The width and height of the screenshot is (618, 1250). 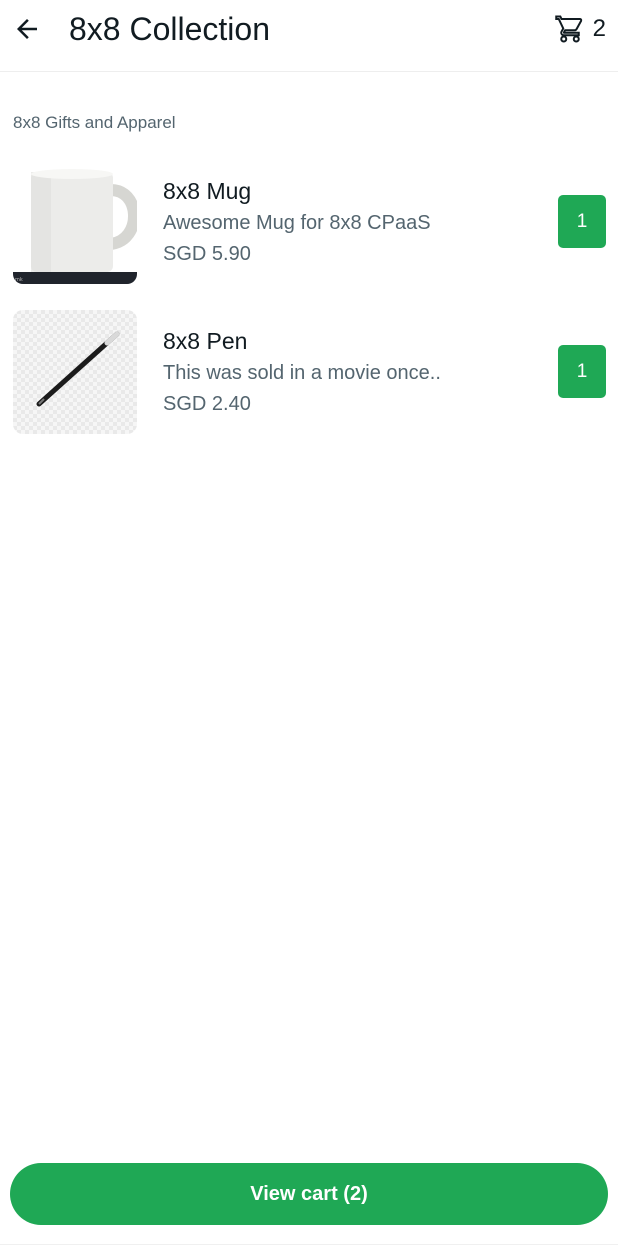 I want to click on svg-text: mk, so click(x=19, y=280).